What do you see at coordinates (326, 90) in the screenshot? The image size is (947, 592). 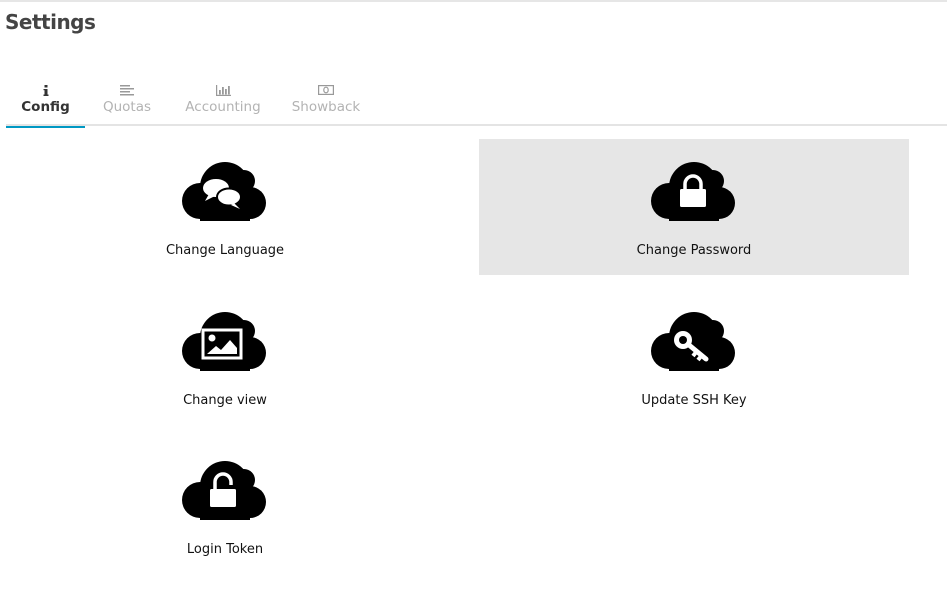 I see `money-icon` at bounding box center [326, 90].